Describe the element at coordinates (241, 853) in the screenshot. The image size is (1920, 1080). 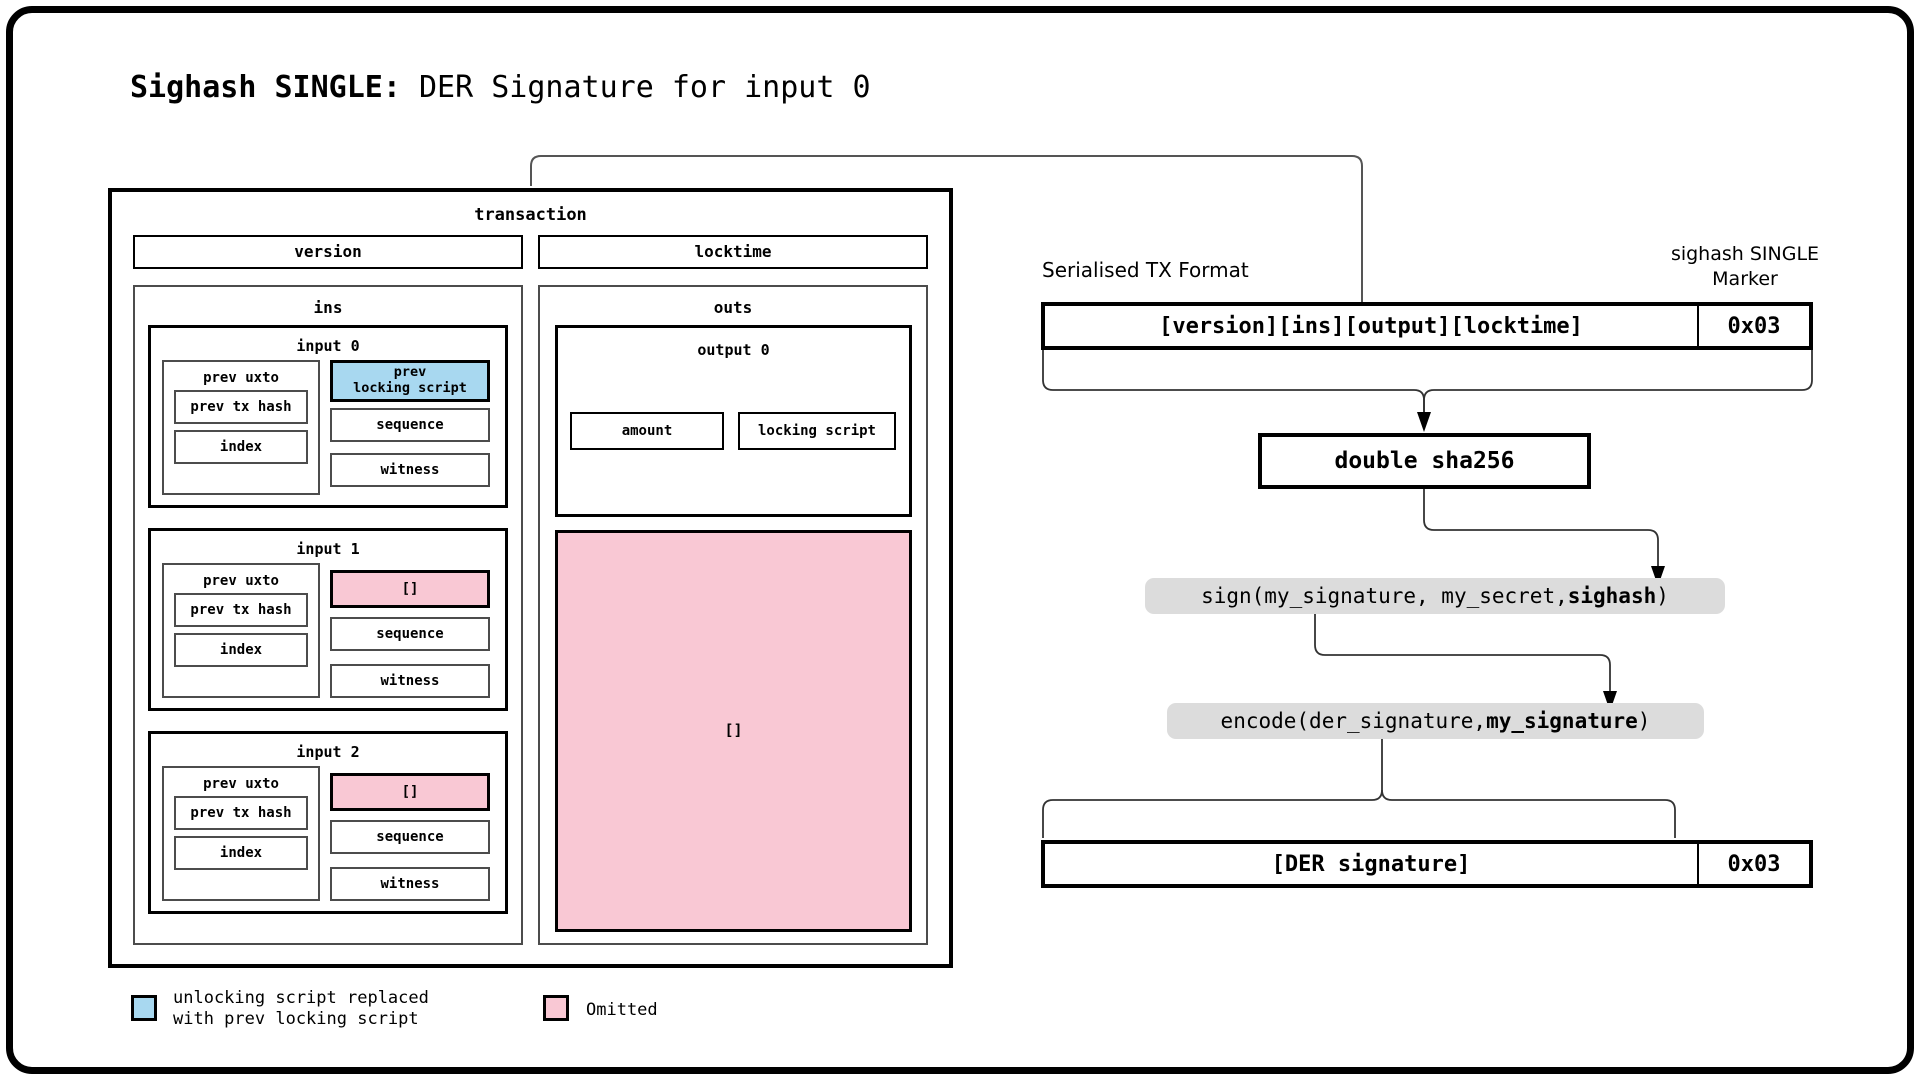
I see `input-2-index: index` at that location.